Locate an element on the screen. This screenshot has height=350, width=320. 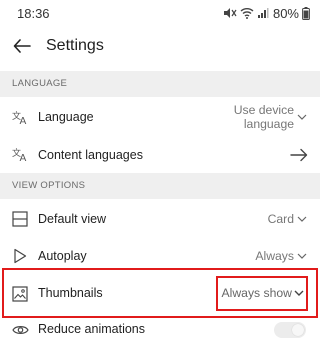
setting-label-autoplay: Autoplay is located at coordinates (62, 256).